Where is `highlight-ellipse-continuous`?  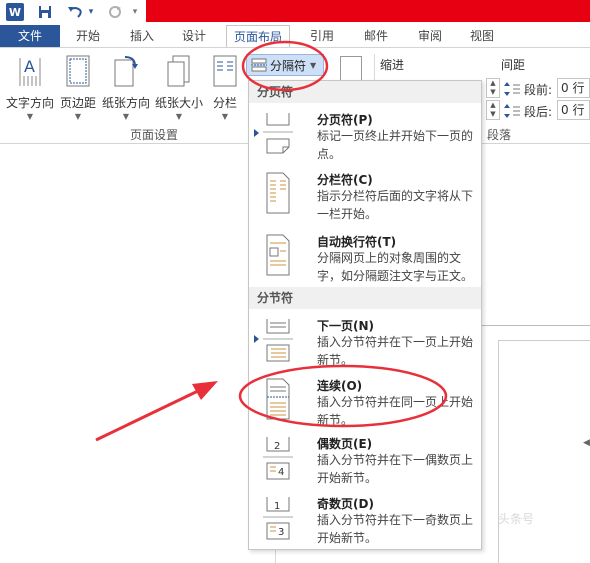
highlight-ellipse-continuous is located at coordinates (343, 396).